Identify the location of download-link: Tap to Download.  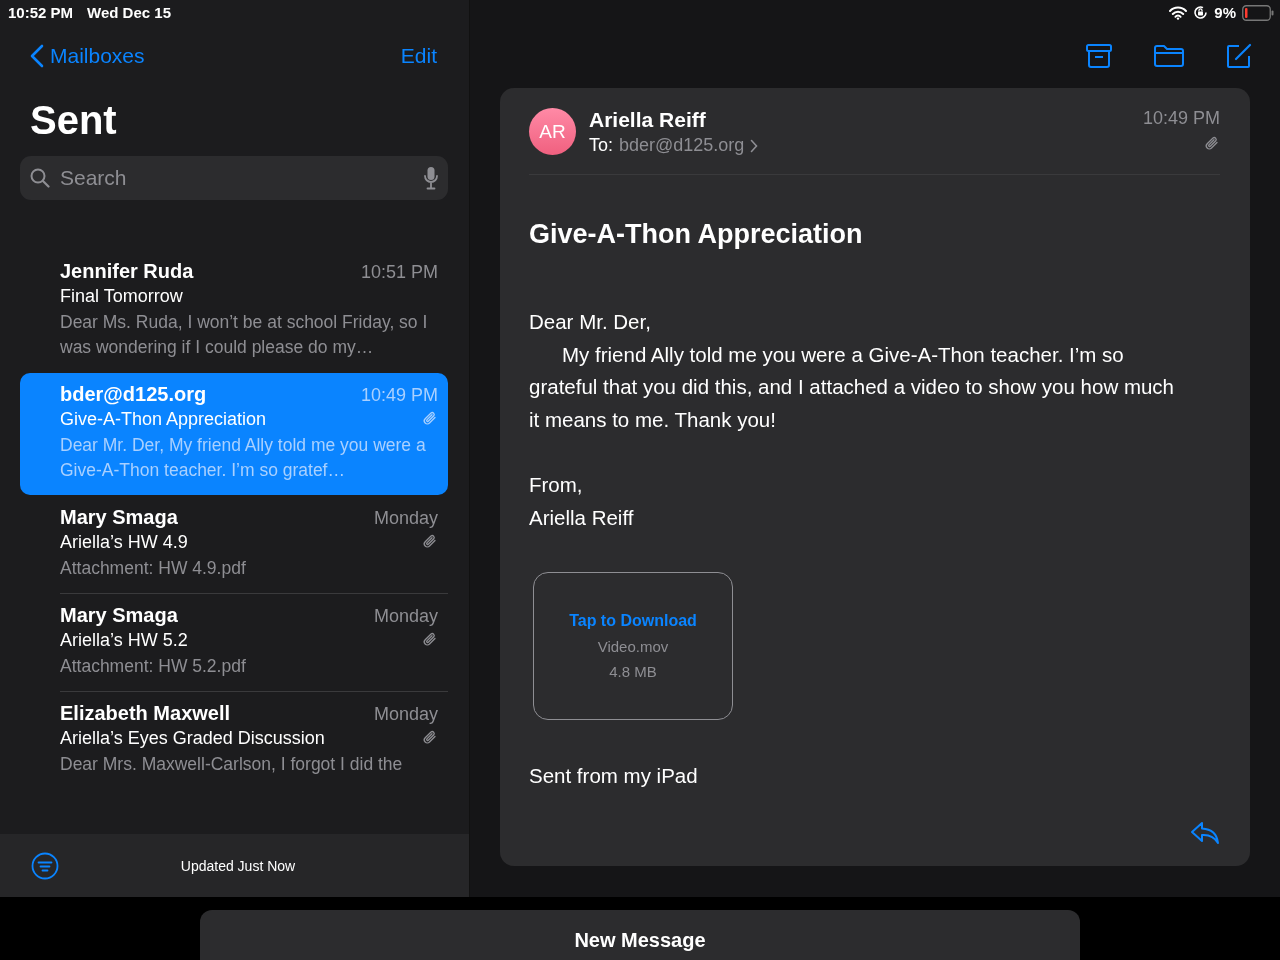
(633, 621).